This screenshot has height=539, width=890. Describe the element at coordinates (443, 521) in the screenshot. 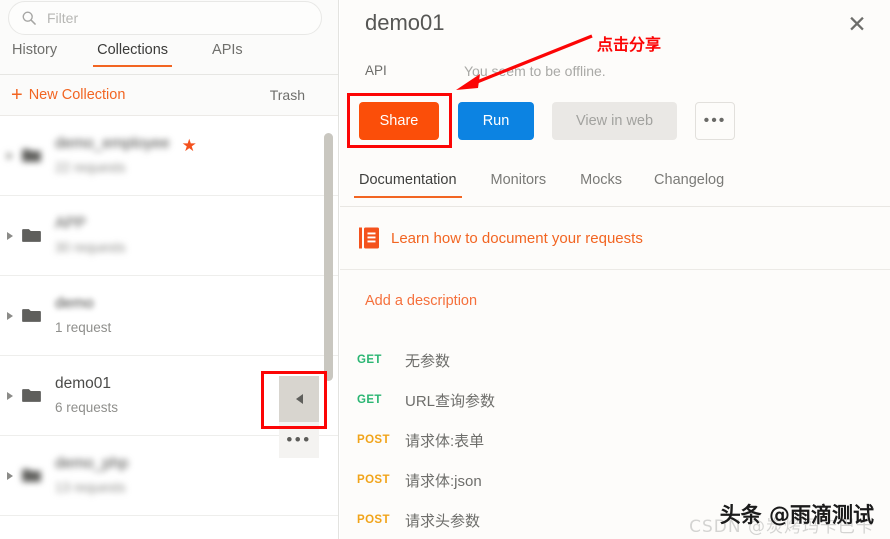

I see `request-name: 请求头参数` at that location.